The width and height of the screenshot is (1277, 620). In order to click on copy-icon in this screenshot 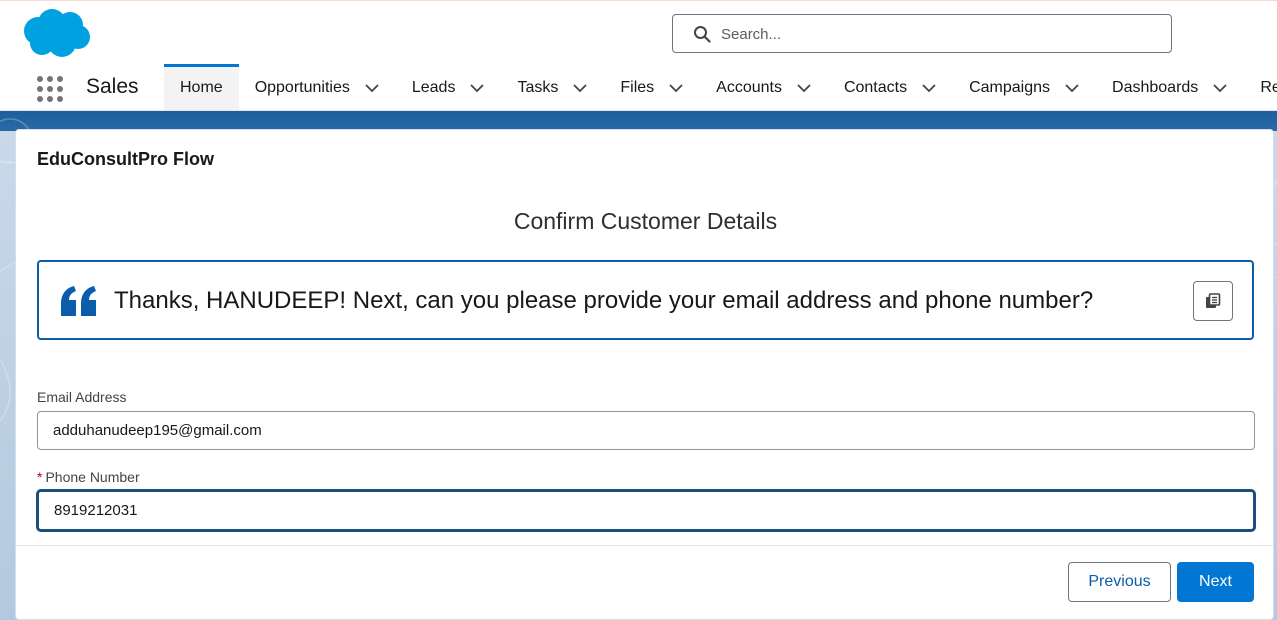, I will do `click(1213, 300)`.